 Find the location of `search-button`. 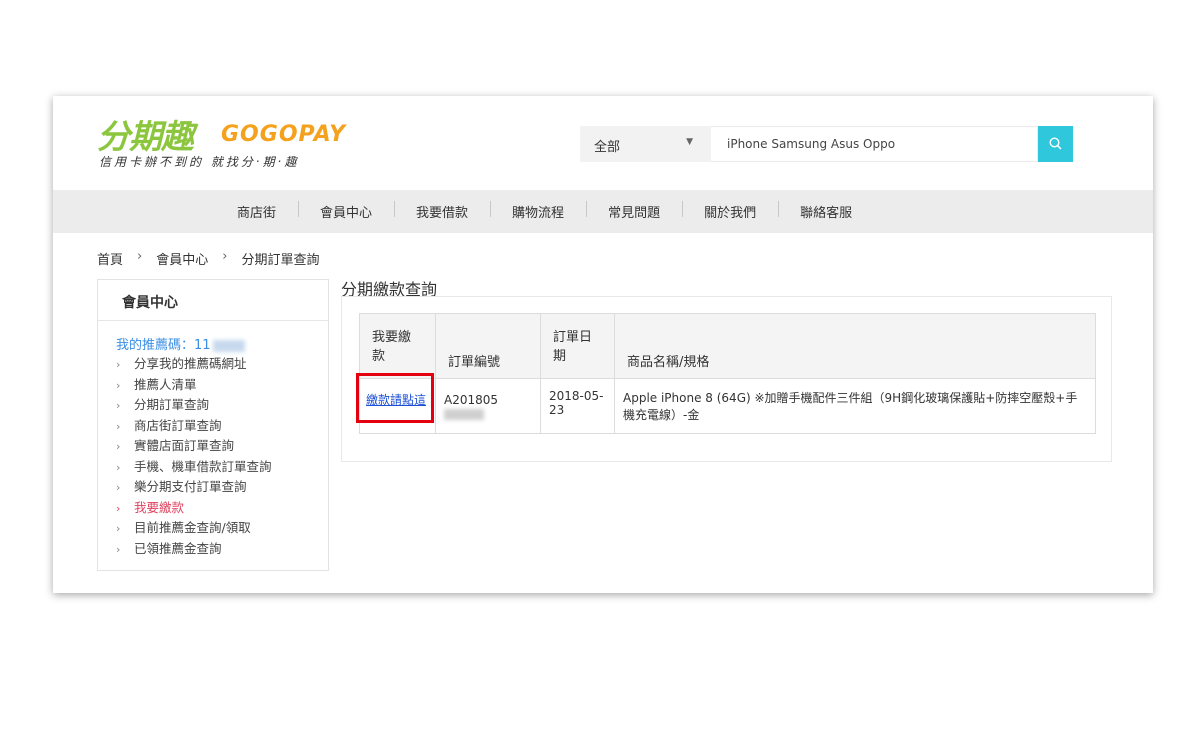

search-button is located at coordinates (1055, 144).